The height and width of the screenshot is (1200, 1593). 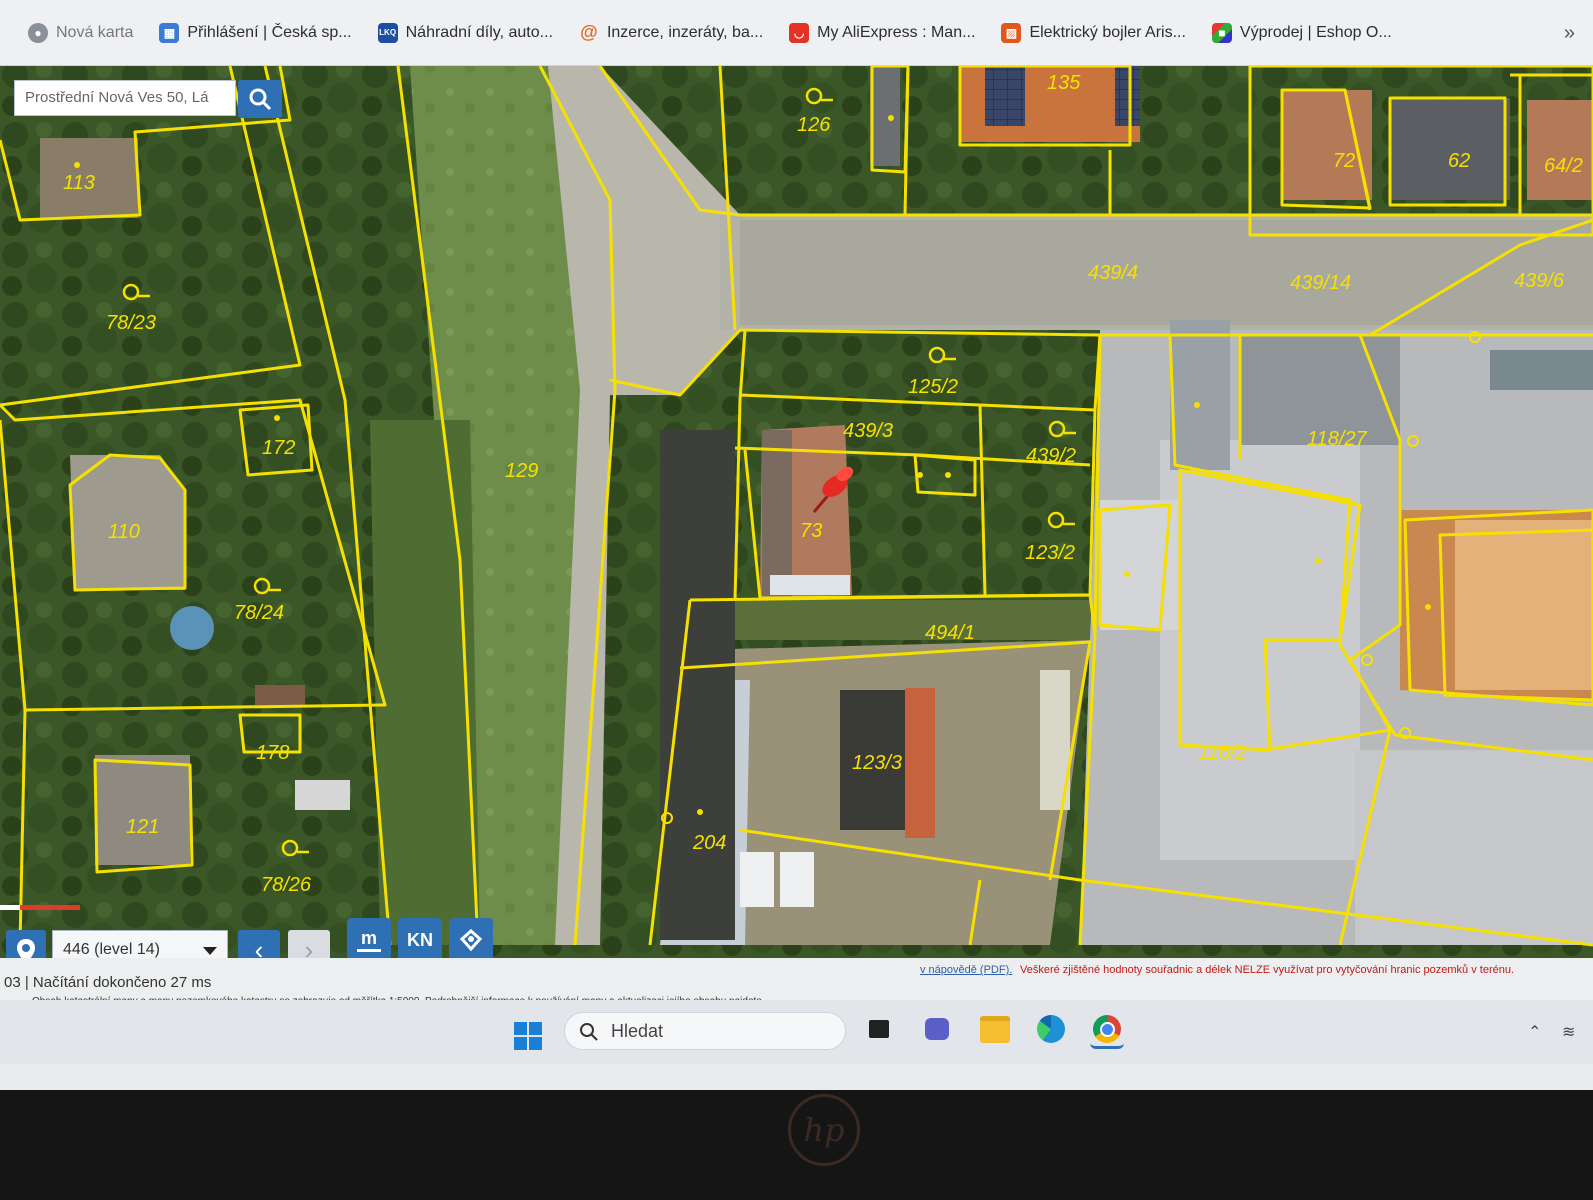 I want to click on parcel-label: 204, so click(x=709, y=843).